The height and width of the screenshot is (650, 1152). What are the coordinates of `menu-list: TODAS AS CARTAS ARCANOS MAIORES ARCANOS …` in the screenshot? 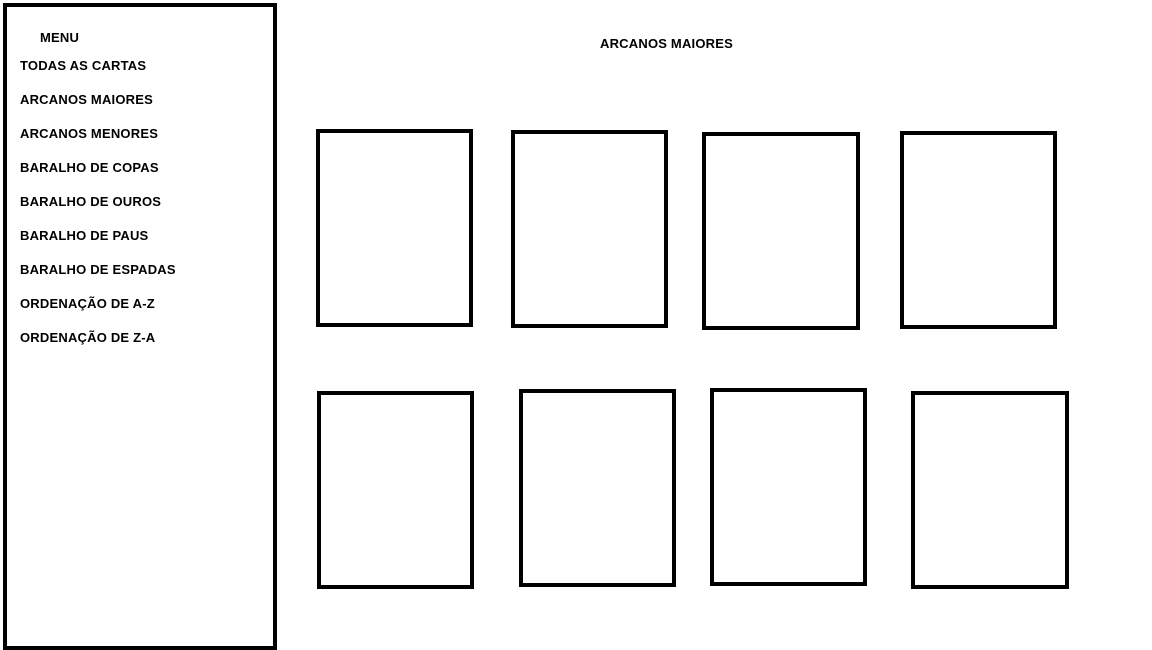 It's located at (98, 211).